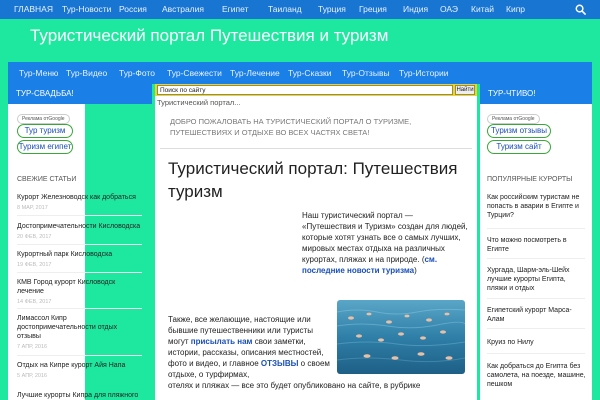 The width and height of the screenshot is (600, 400). What do you see at coordinates (519, 131) in the screenshot?
I see `ad-button-tourism-reviews: Туризм отзывы` at bounding box center [519, 131].